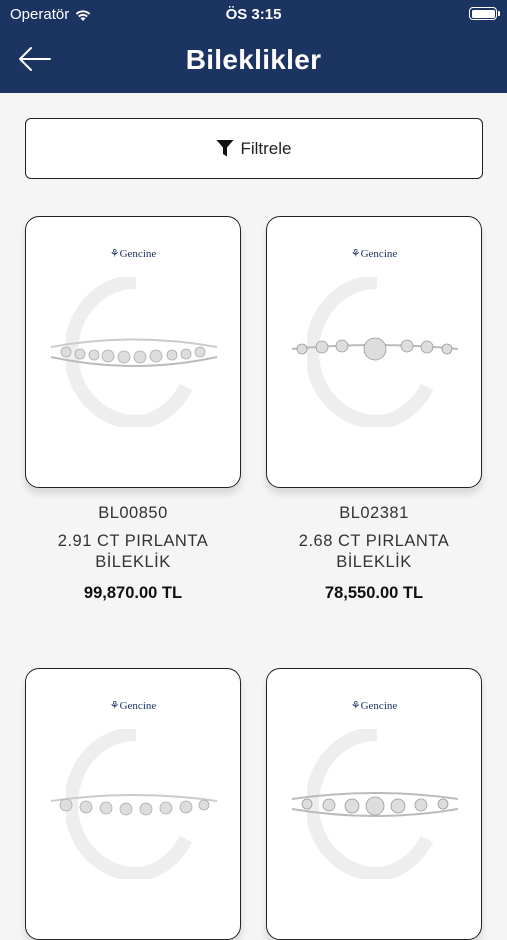  I want to click on status-bar: Operatör ÖS 3:15, so click(253, 14).